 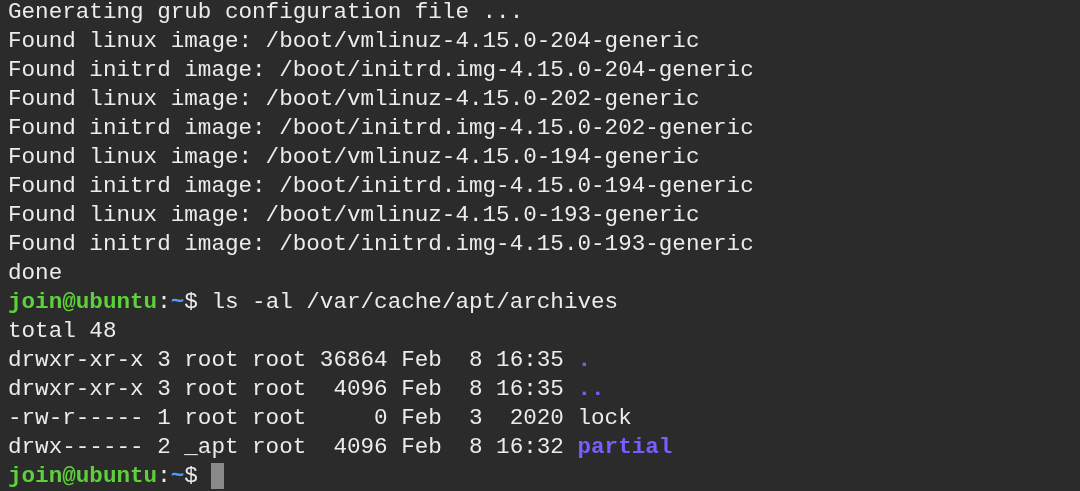 What do you see at coordinates (286, 360) in the screenshot?
I see `listing-details: drwxr-xr-x 3 root root 36864 Feb 8 16:35` at bounding box center [286, 360].